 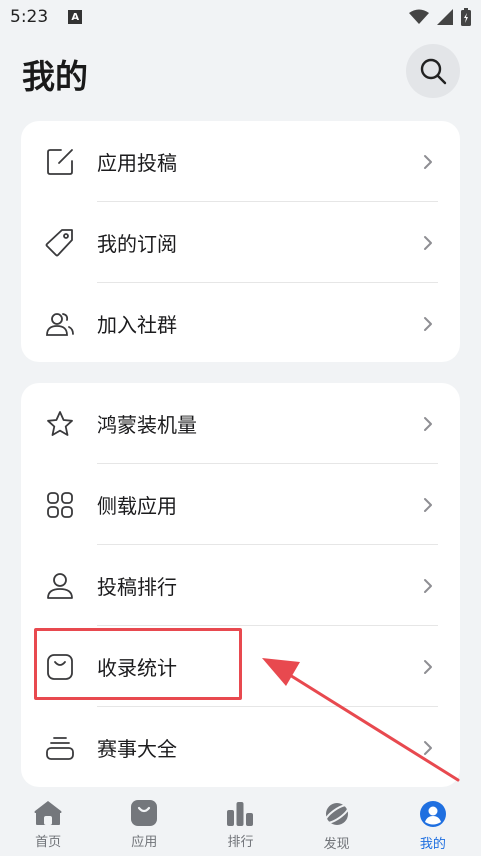 What do you see at coordinates (240, 323) in the screenshot?
I see `menu-item-join-community: 加入社群` at bounding box center [240, 323].